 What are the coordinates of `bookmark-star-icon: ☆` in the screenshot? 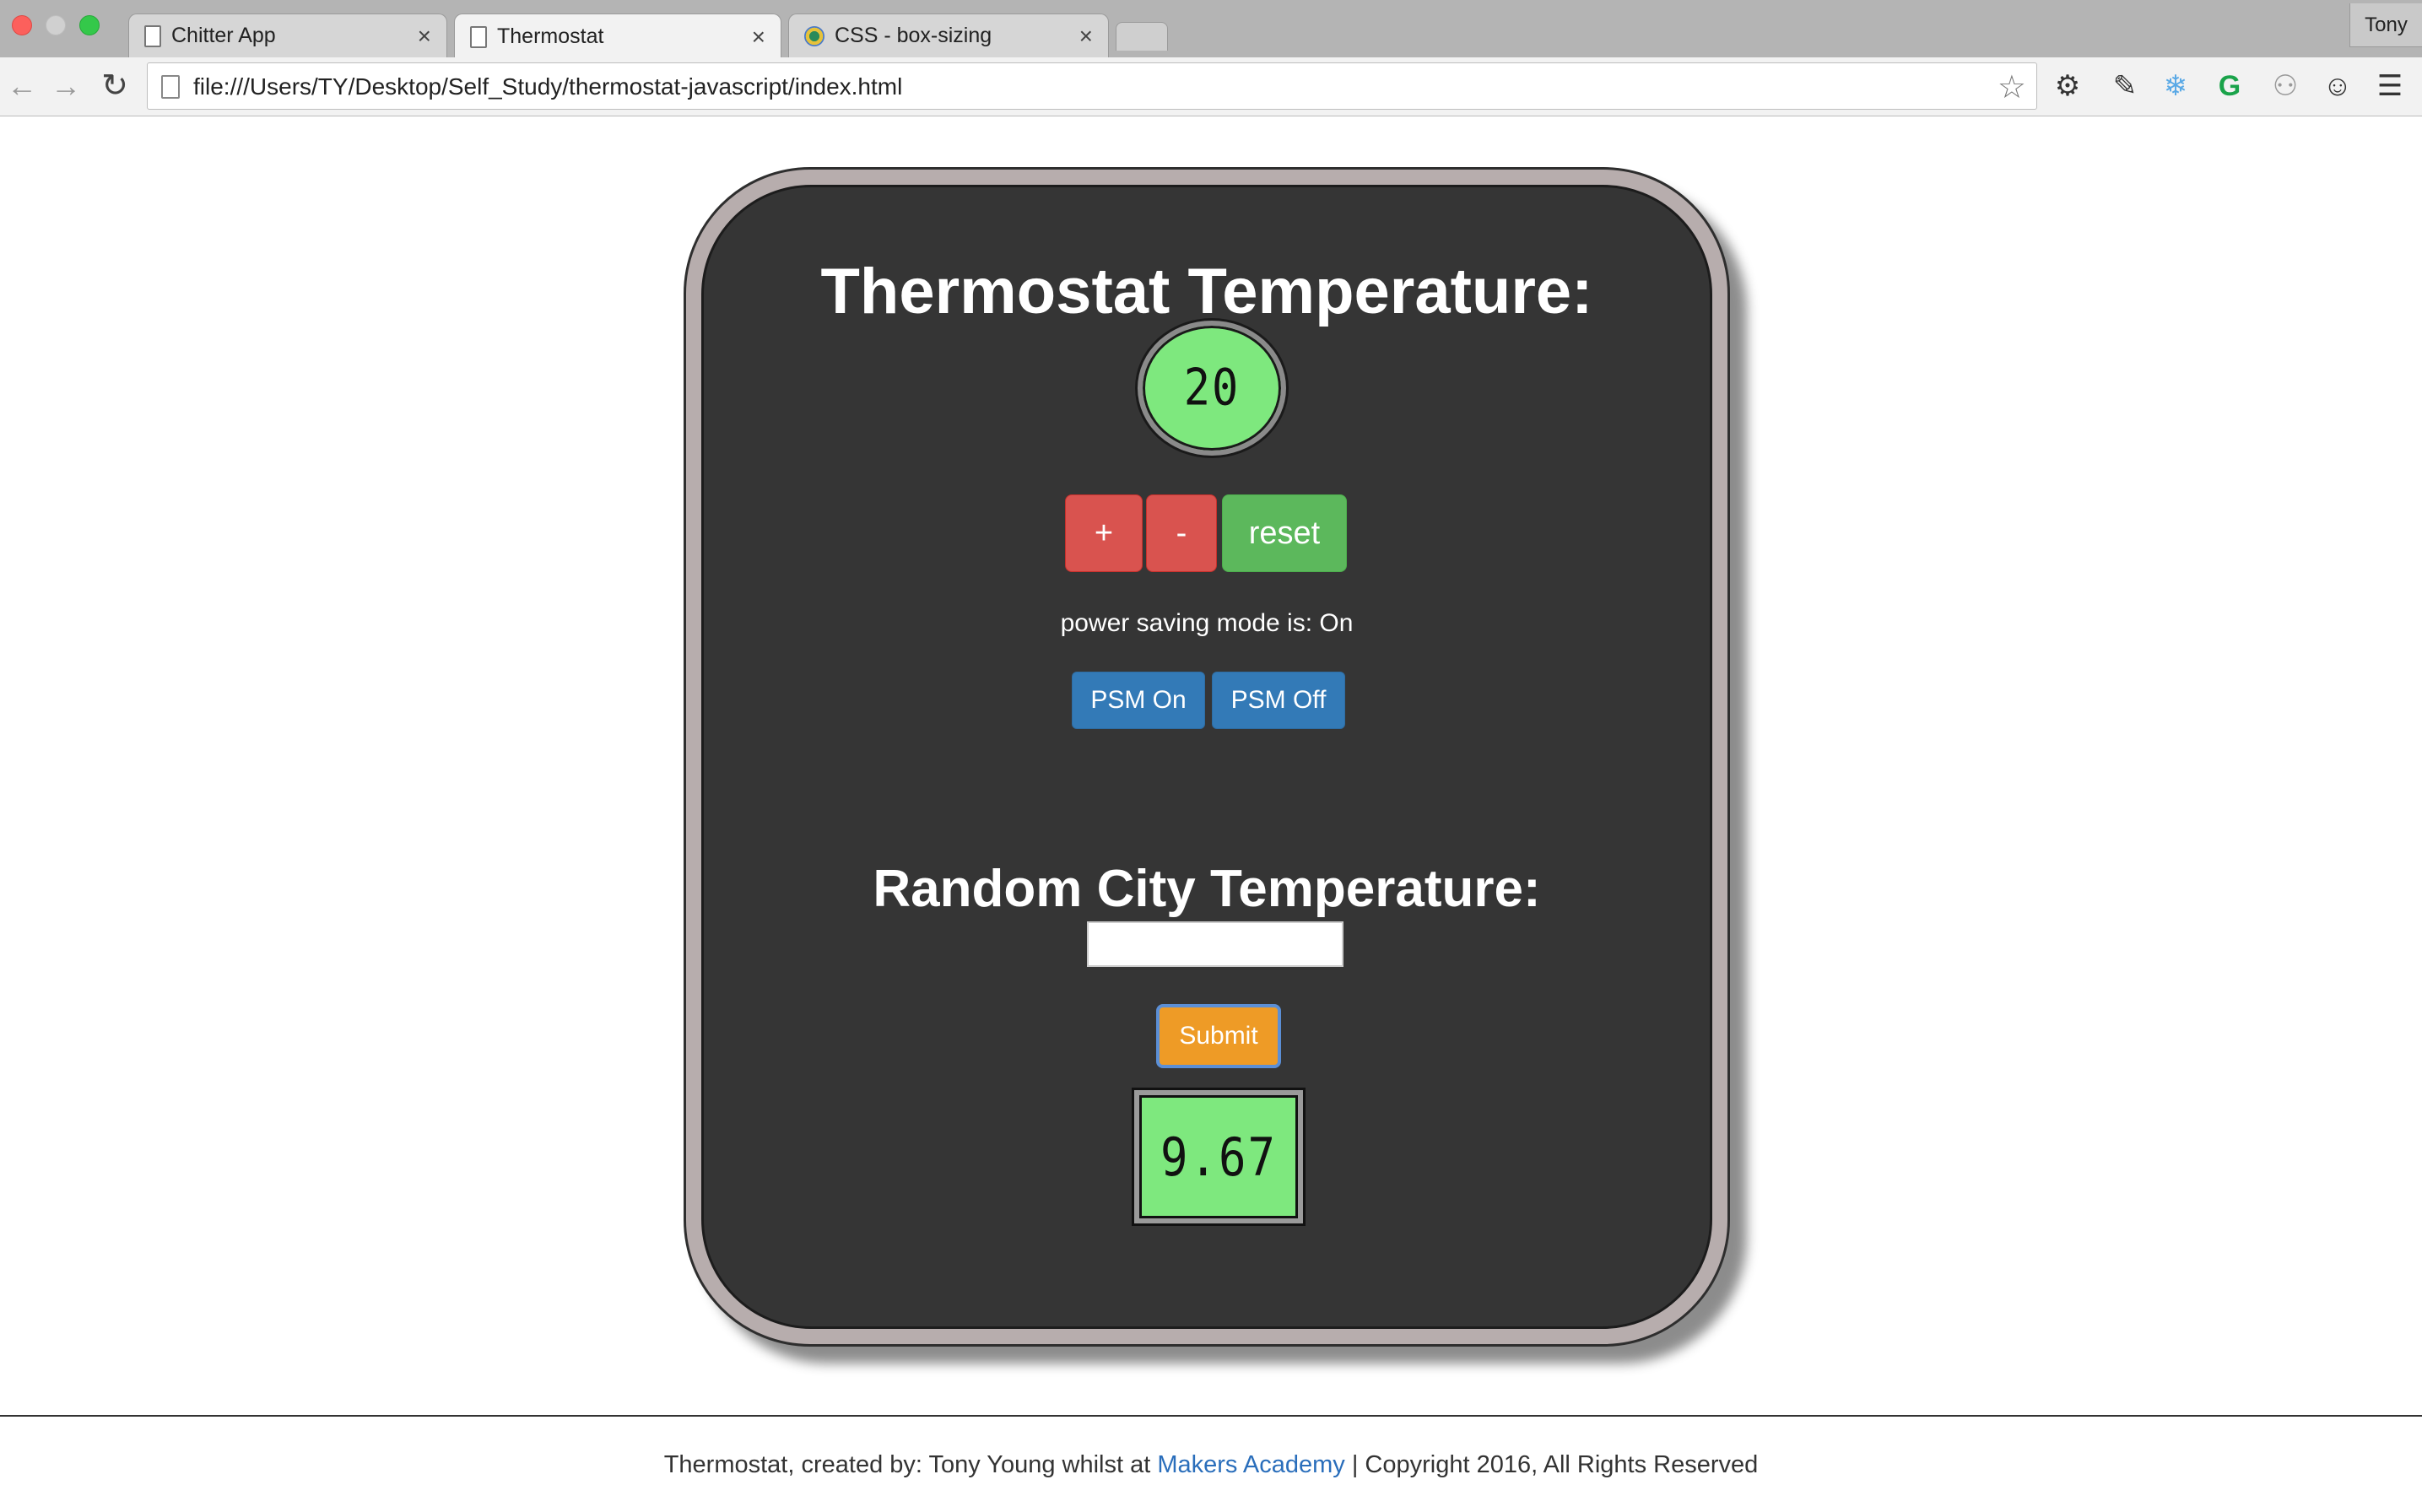 It's located at (2012, 87).